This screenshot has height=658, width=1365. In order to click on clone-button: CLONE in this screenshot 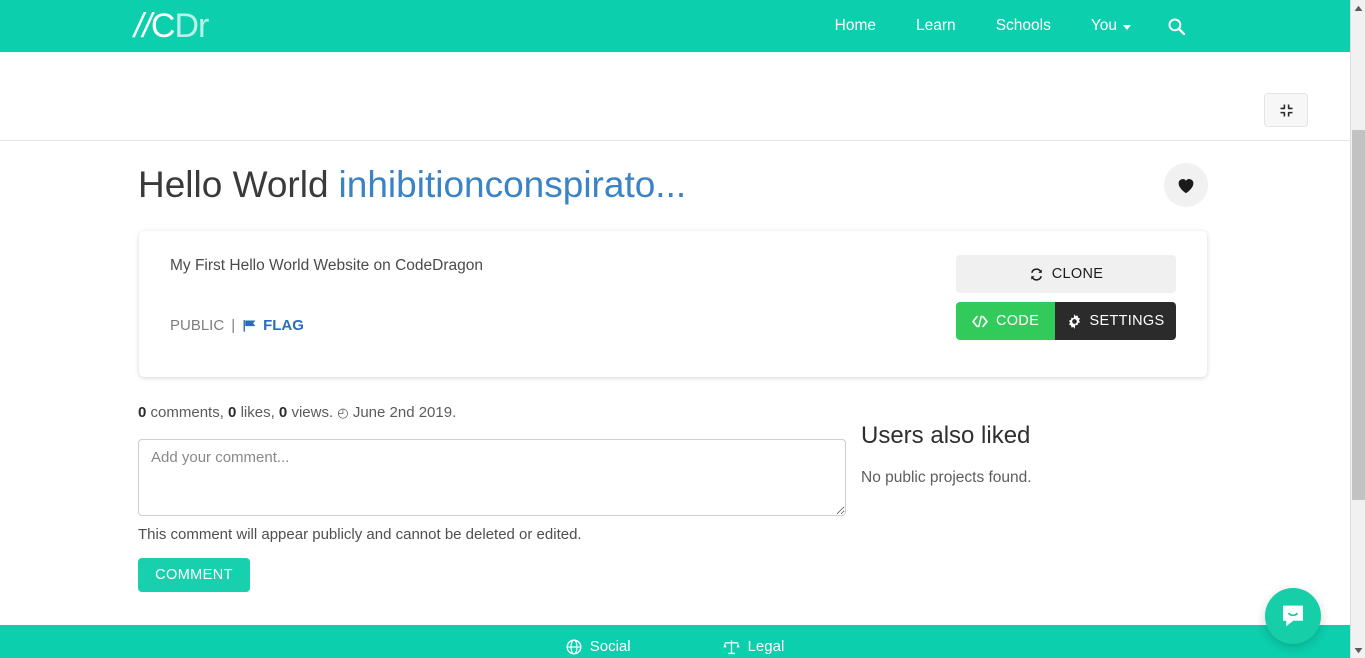, I will do `click(1066, 274)`.